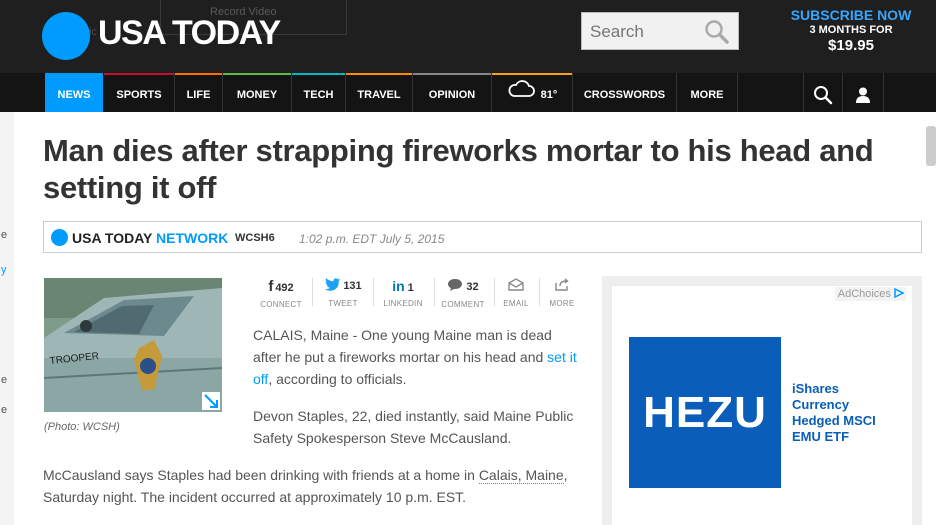 Image resolution: width=936 pixels, height=525 pixels. Describe the element at coordinates (562, 286) in the screenshot. I see `share-icon` at that location.